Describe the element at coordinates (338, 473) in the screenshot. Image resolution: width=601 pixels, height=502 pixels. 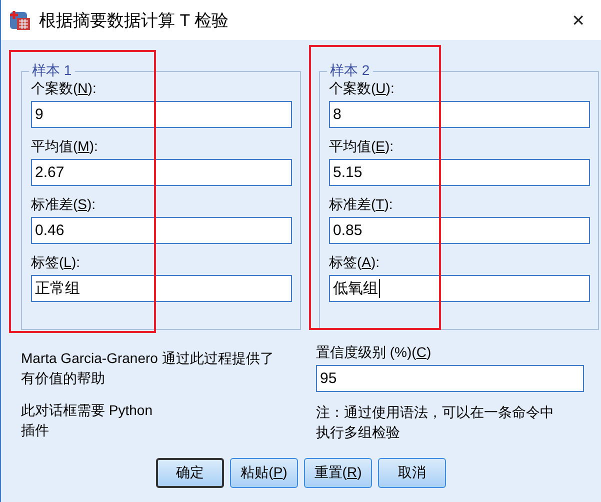
I see `dialog-button: 重置(R)` at that location.